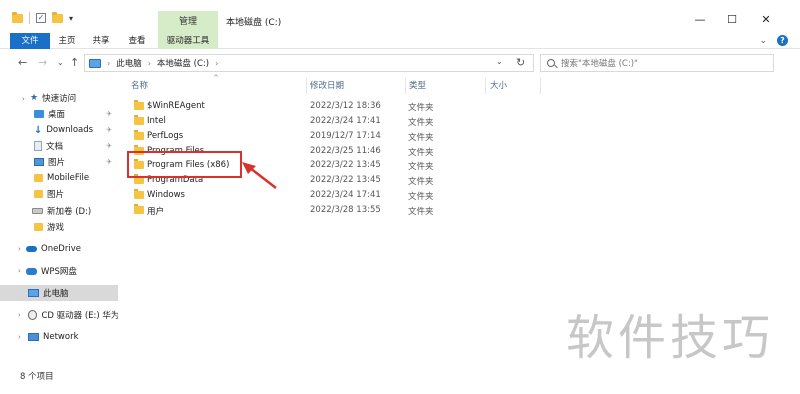 Image resolution: width=800 pixels, height=394 pixels. I want to click on sidebar-item-label: CD 驱动器 (E:) 华为手, so click(79, 316).